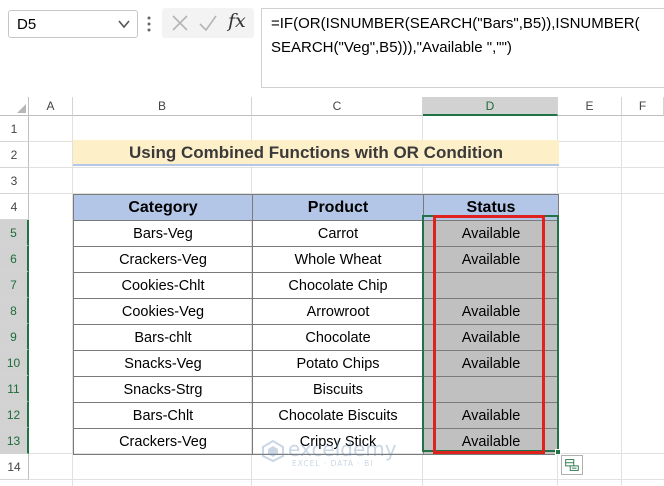  Describe the element at coordinates (338, 207) in the screenshot. I see `header-product: Product` at that location.